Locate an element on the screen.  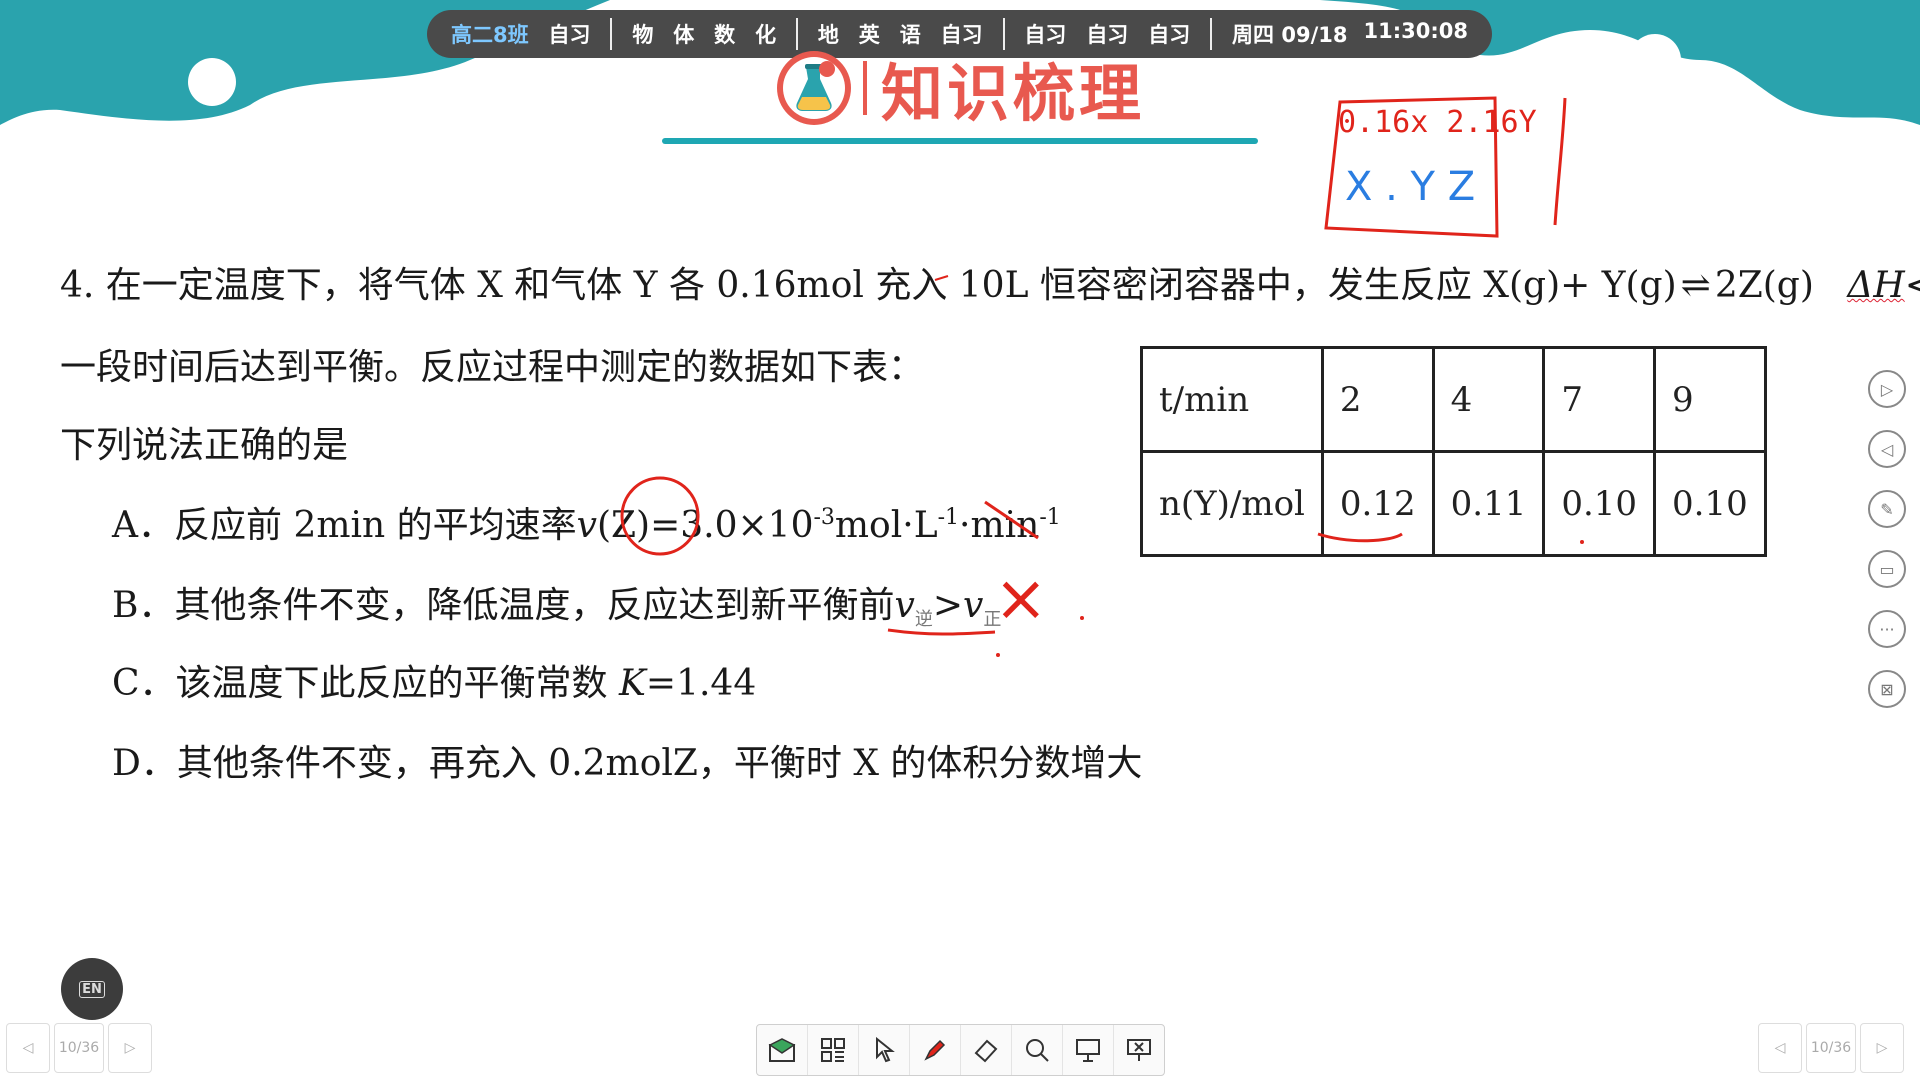
exponent: -3 is located at coordinates (824, 517).